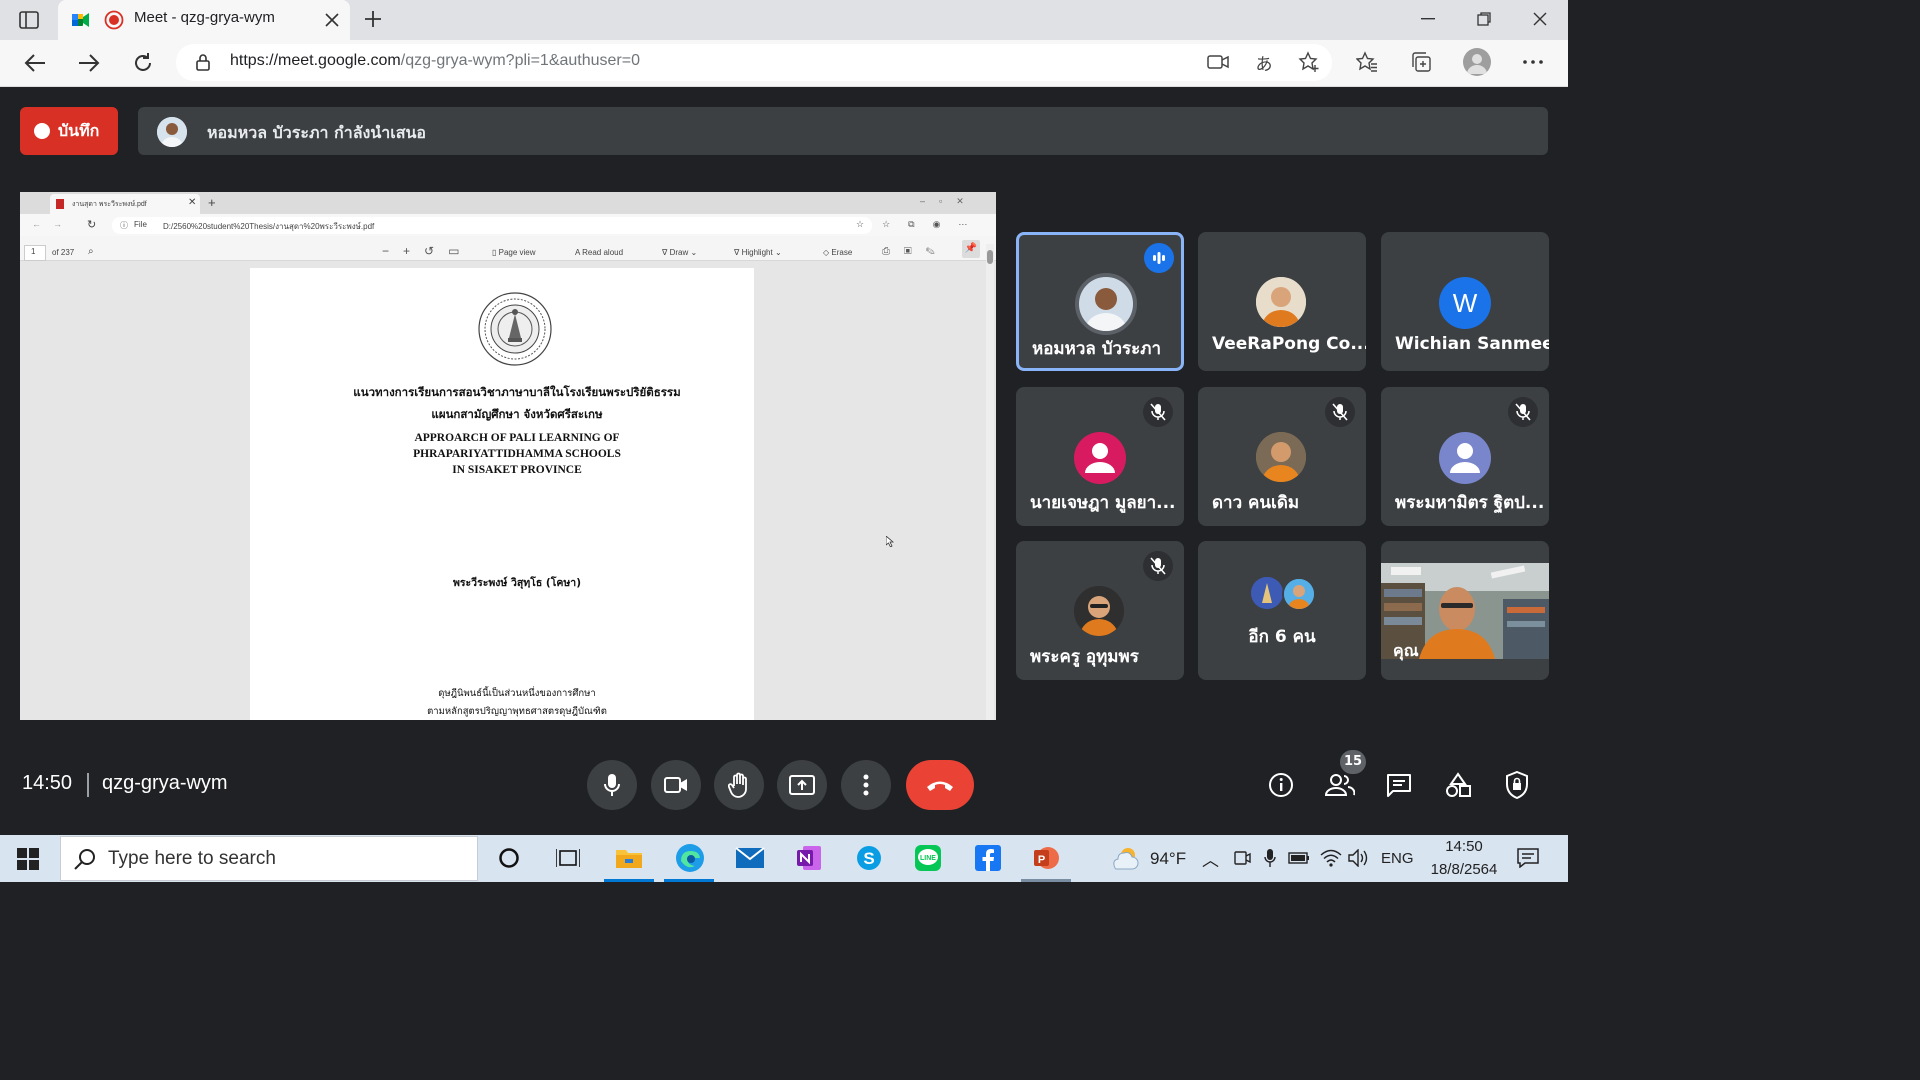 The height and width of the screenshot is (1080, 1920). I want to click on mail-icon, so click(750, 858).